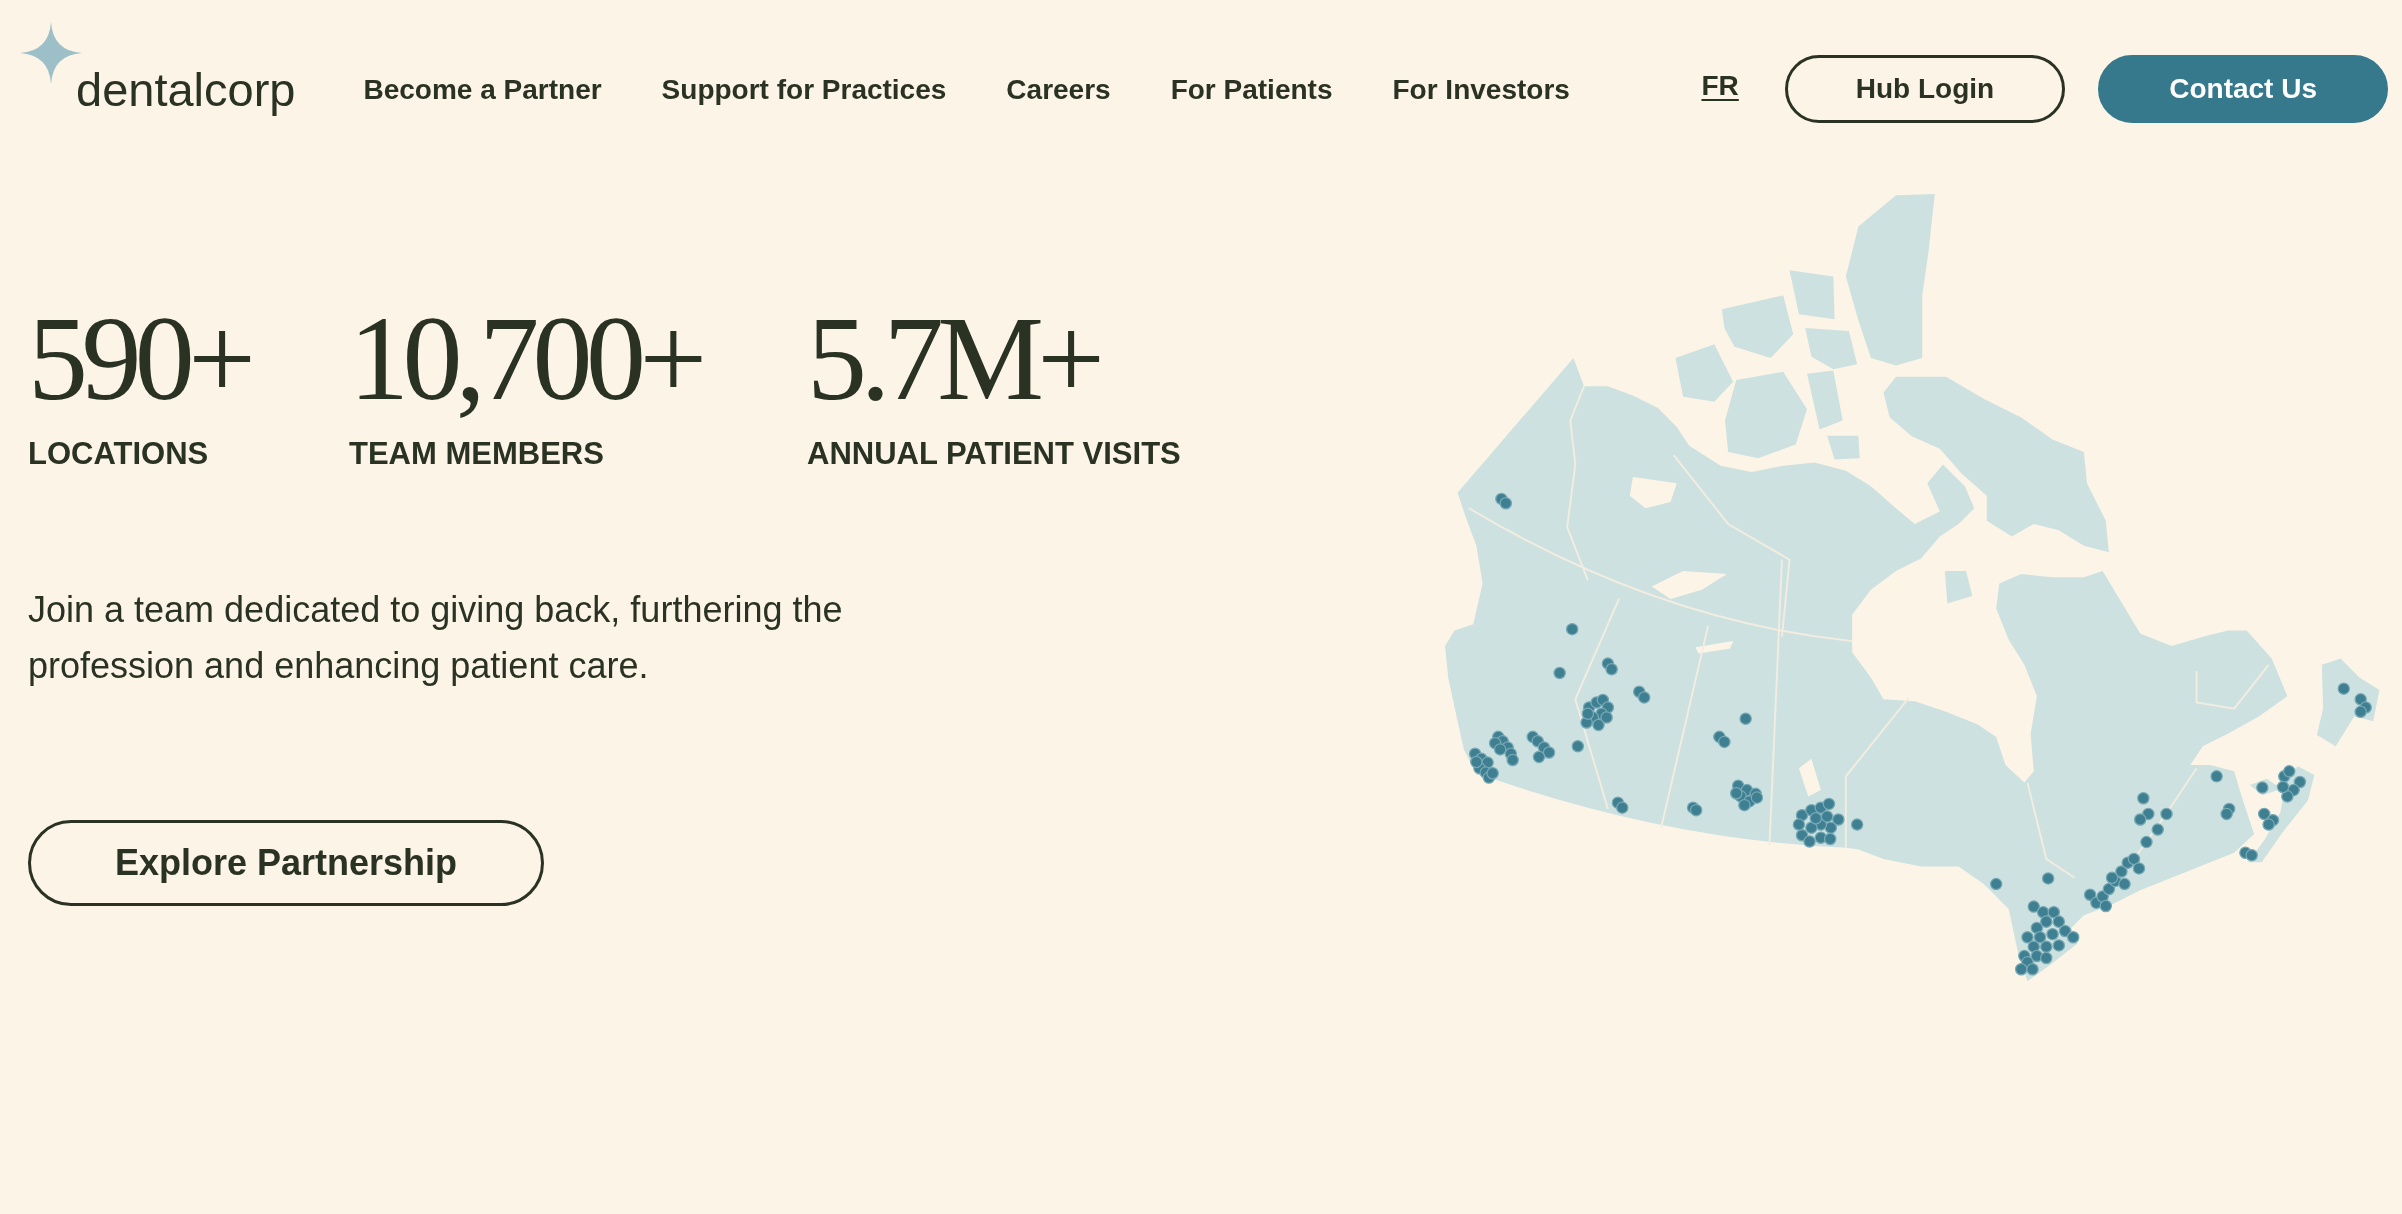 This screenshot has height=1214, width=2402. I want to click on explore-partnership-button: Explore Partnership, so click(286, 863).